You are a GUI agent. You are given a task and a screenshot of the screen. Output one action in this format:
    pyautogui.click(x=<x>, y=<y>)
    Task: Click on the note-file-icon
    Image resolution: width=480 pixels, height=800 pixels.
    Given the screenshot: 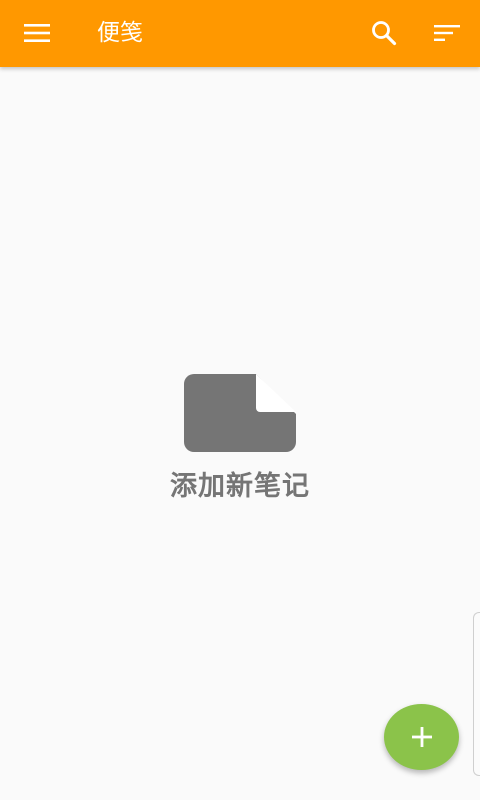 What is the action you would take?
    pyautogui.click(x=240, y=413)
    